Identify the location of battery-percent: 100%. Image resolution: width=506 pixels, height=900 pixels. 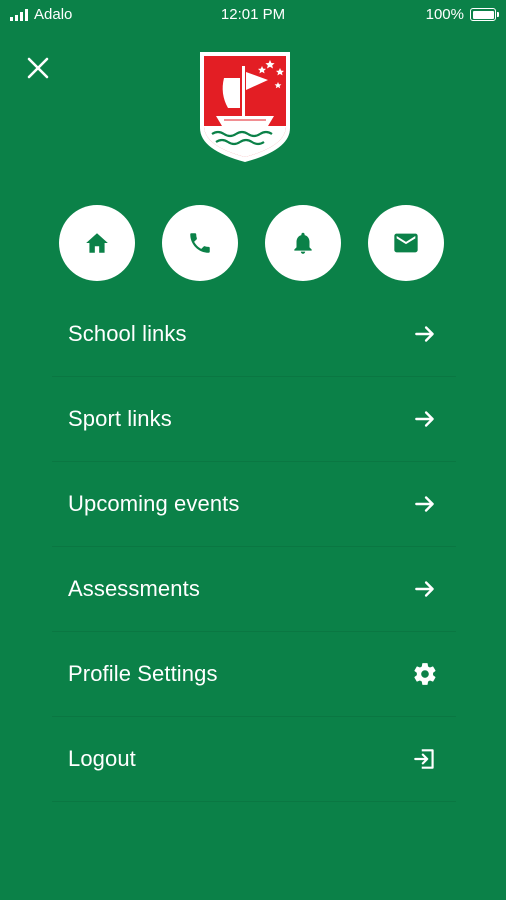
(444, 14).